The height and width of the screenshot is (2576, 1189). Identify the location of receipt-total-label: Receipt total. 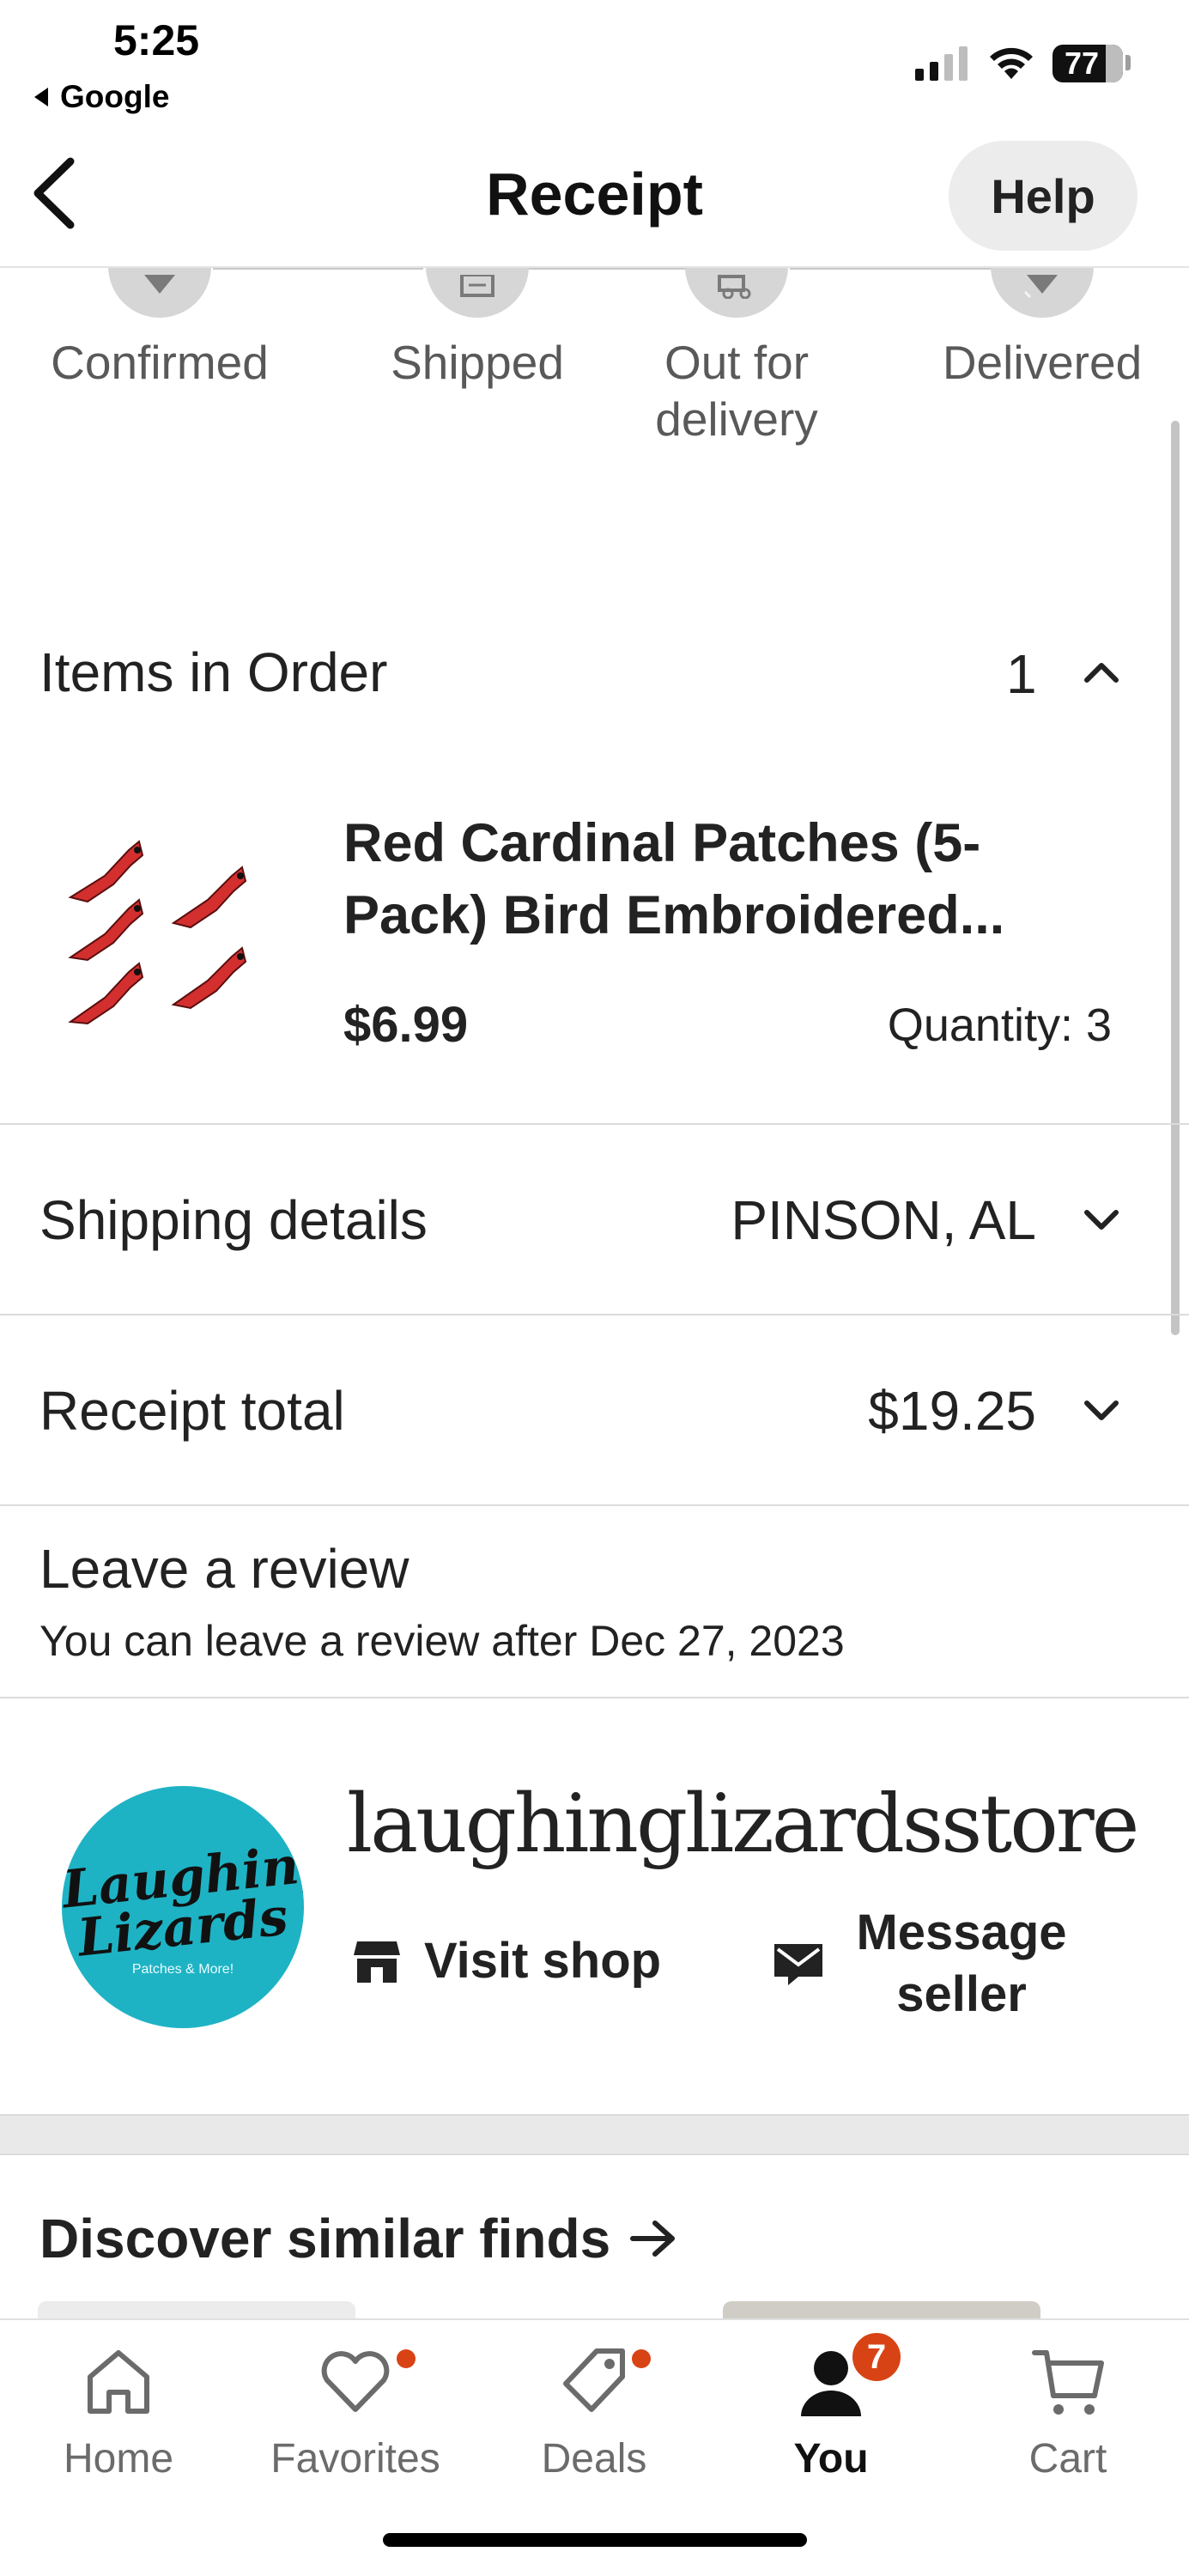
(192, 1411).